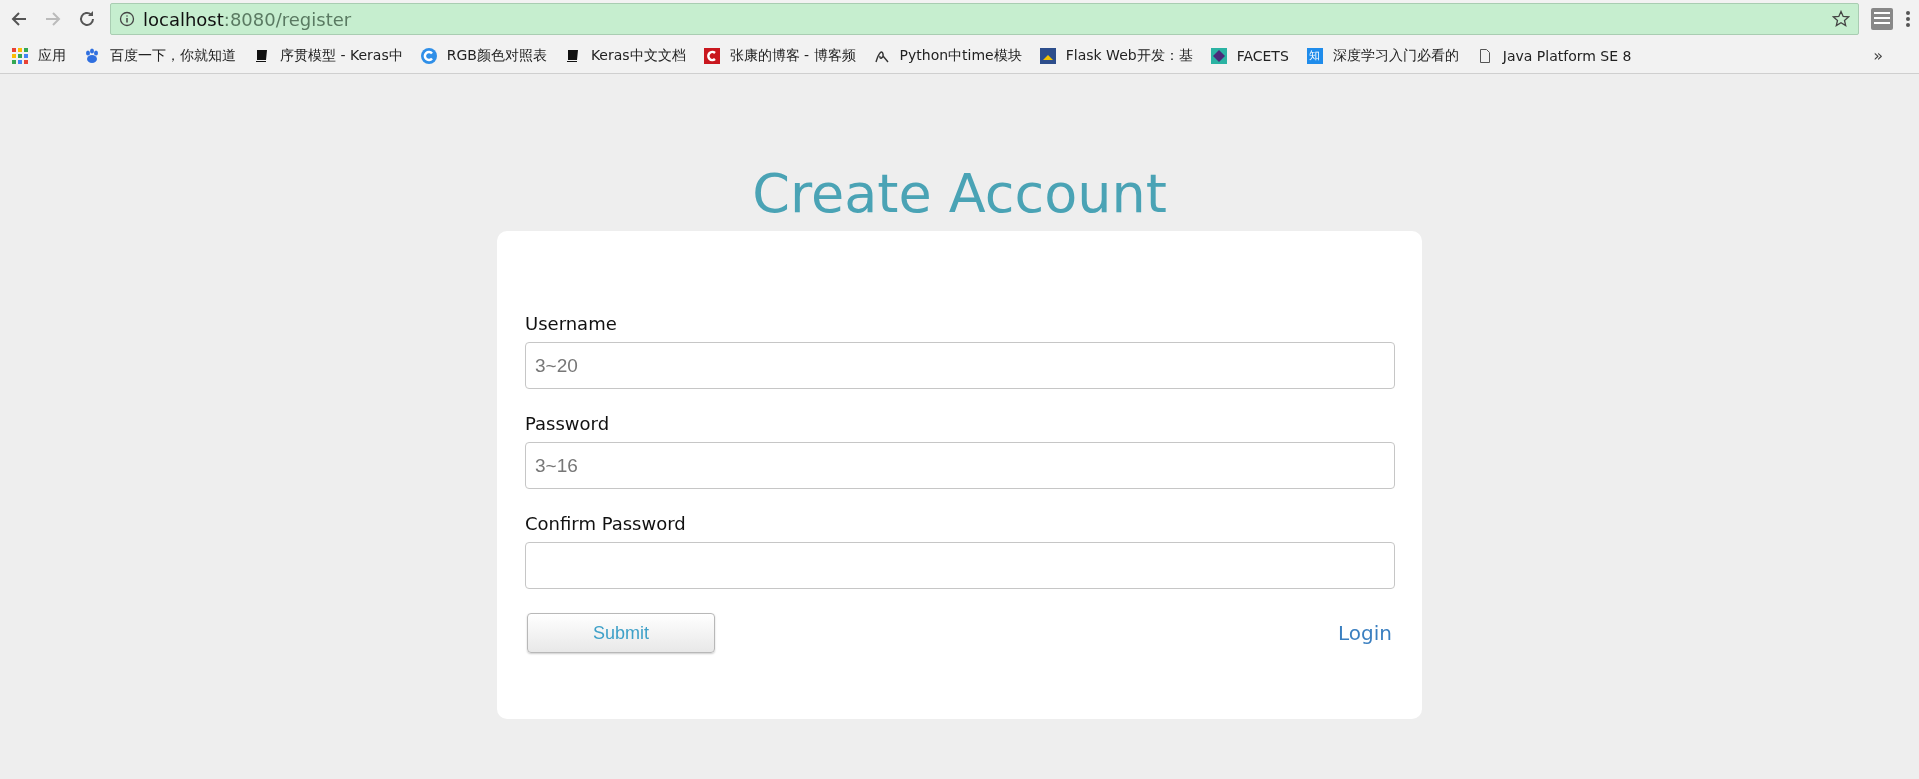 This screenshot has height=779, width=1919. I want to click on paw-icon, so click(92, 55).